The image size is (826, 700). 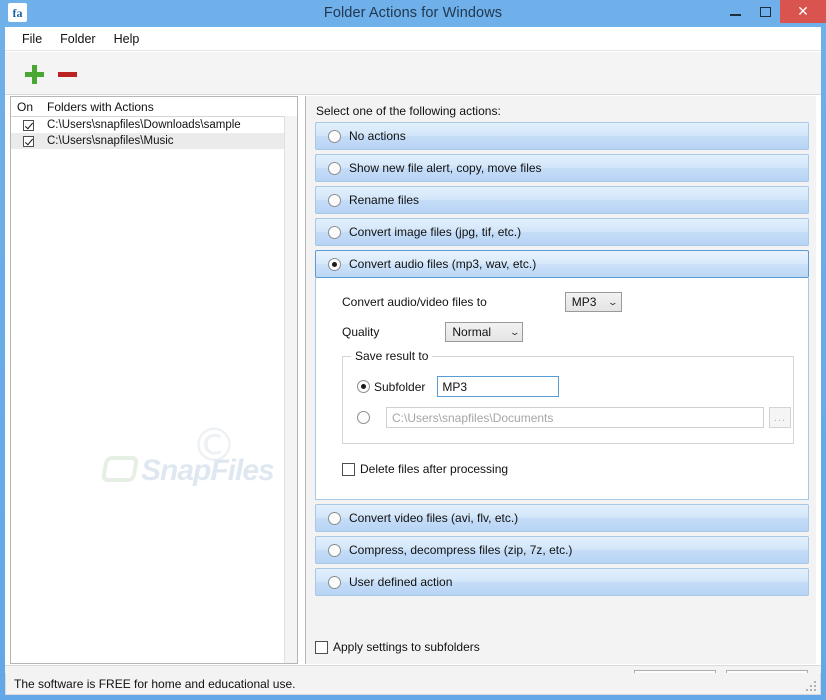 I want to click on minimize-icon, so click(x=735, y=14).